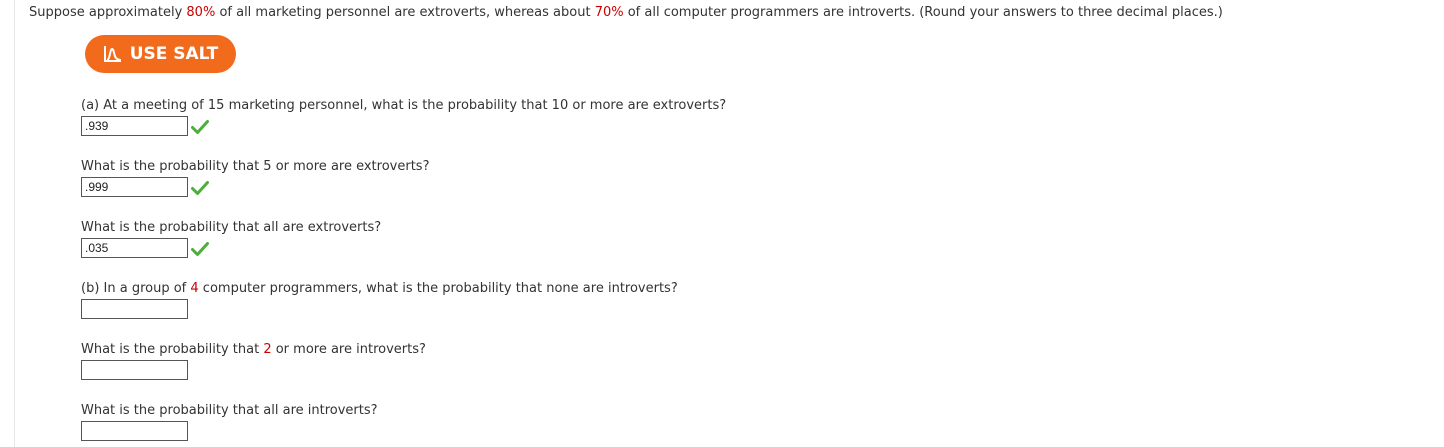  I want to click on use-salt-label: USE SALT, so click(174, 54).